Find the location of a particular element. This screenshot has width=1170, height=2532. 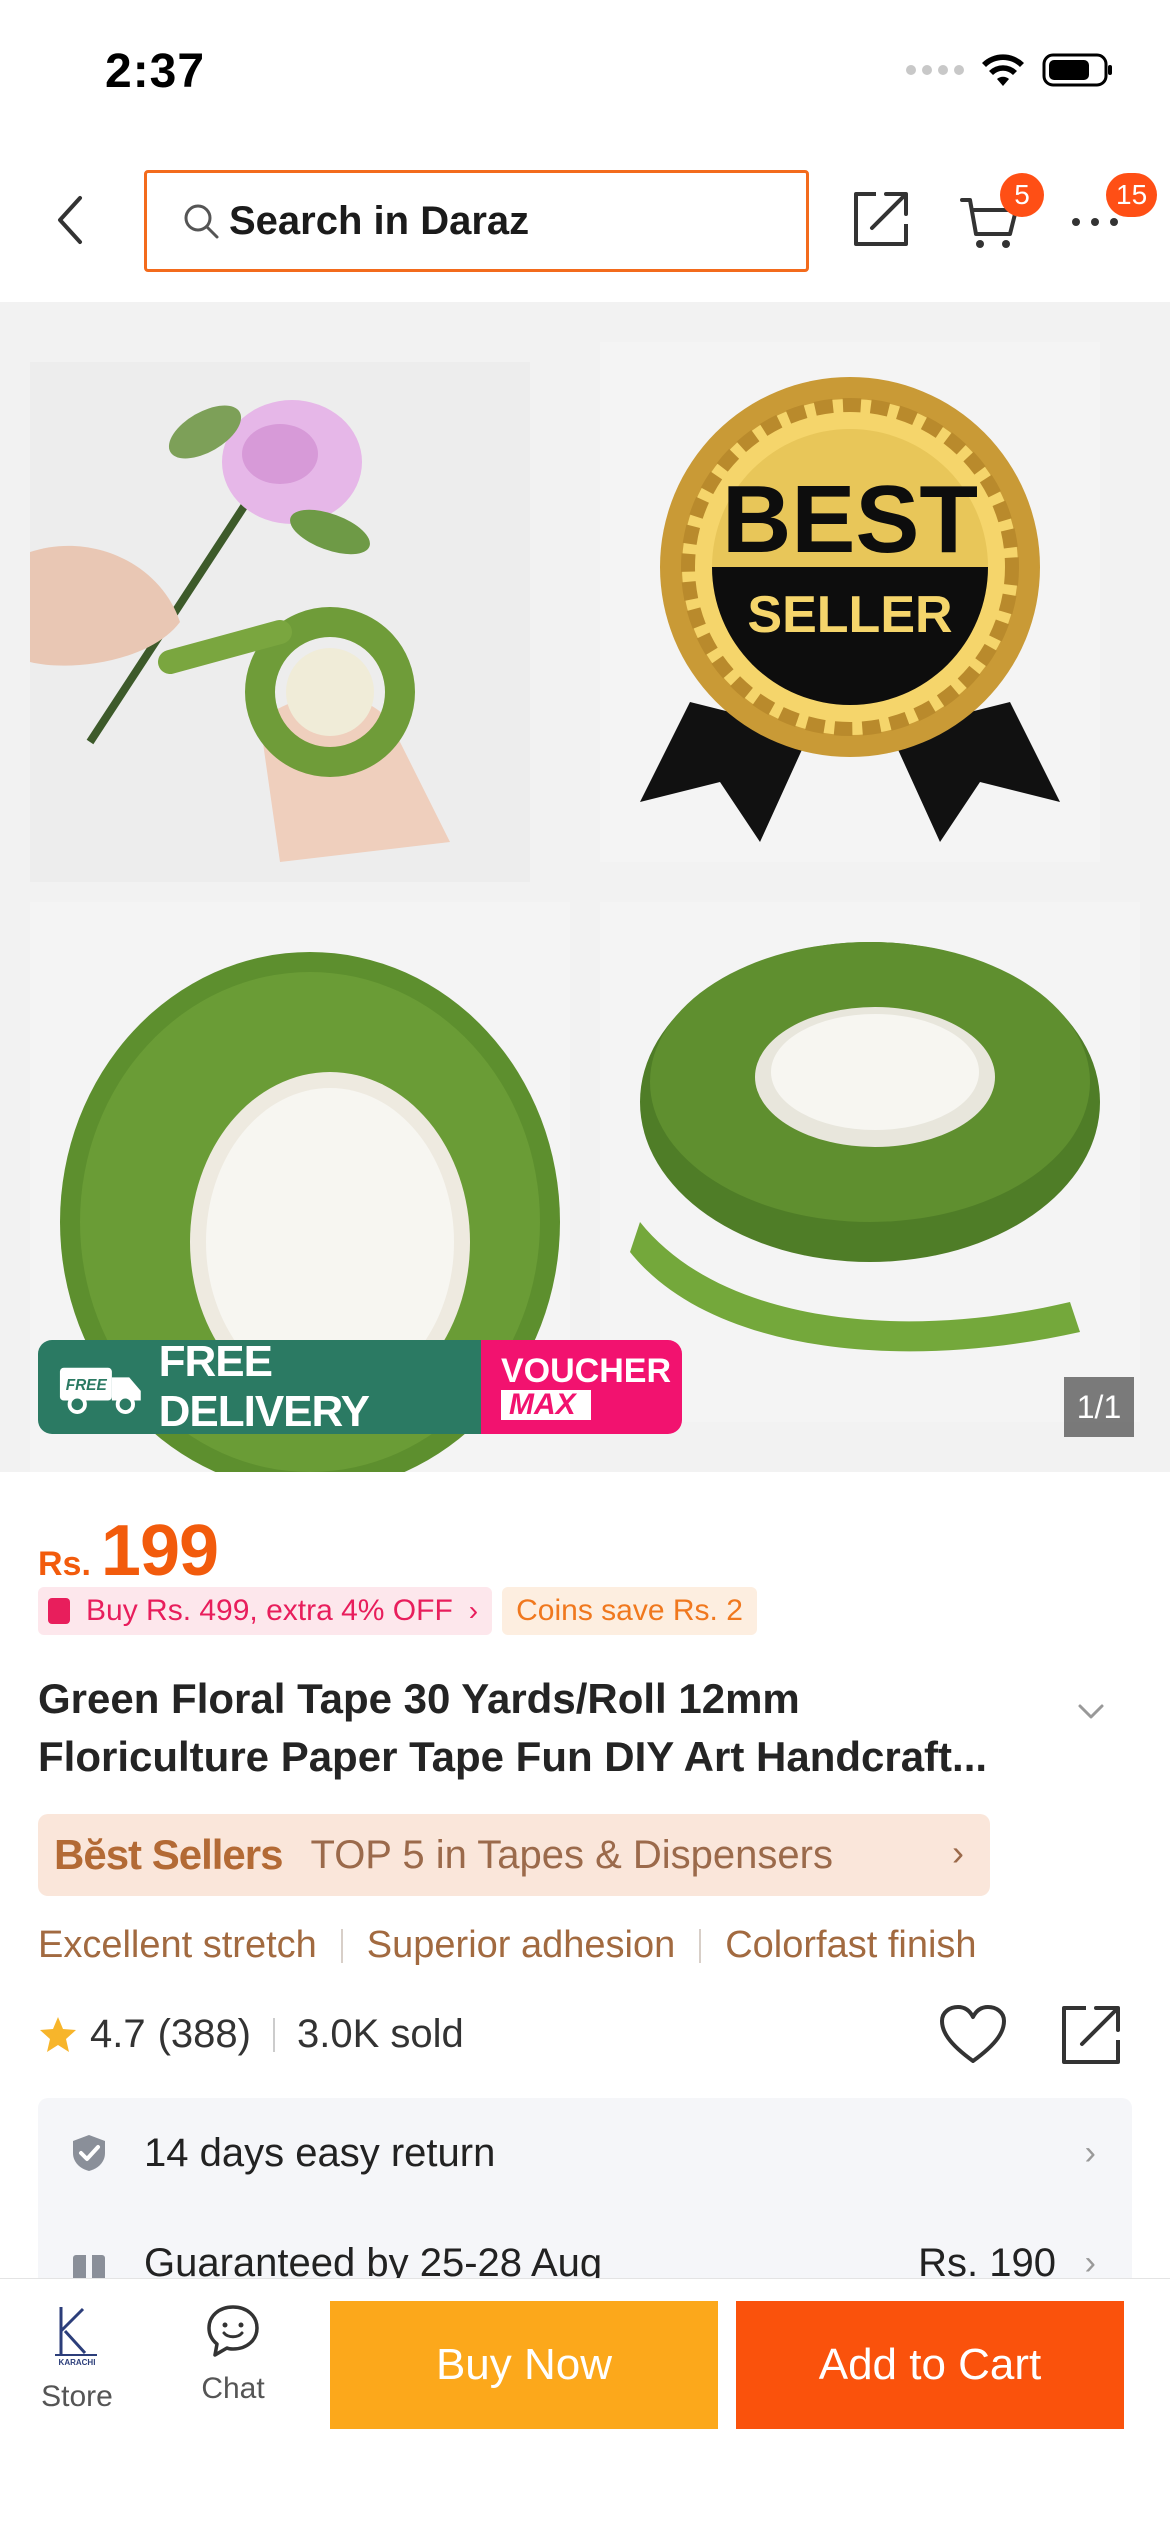

badge-best-text: BEST is located at coordinates (850, 519).